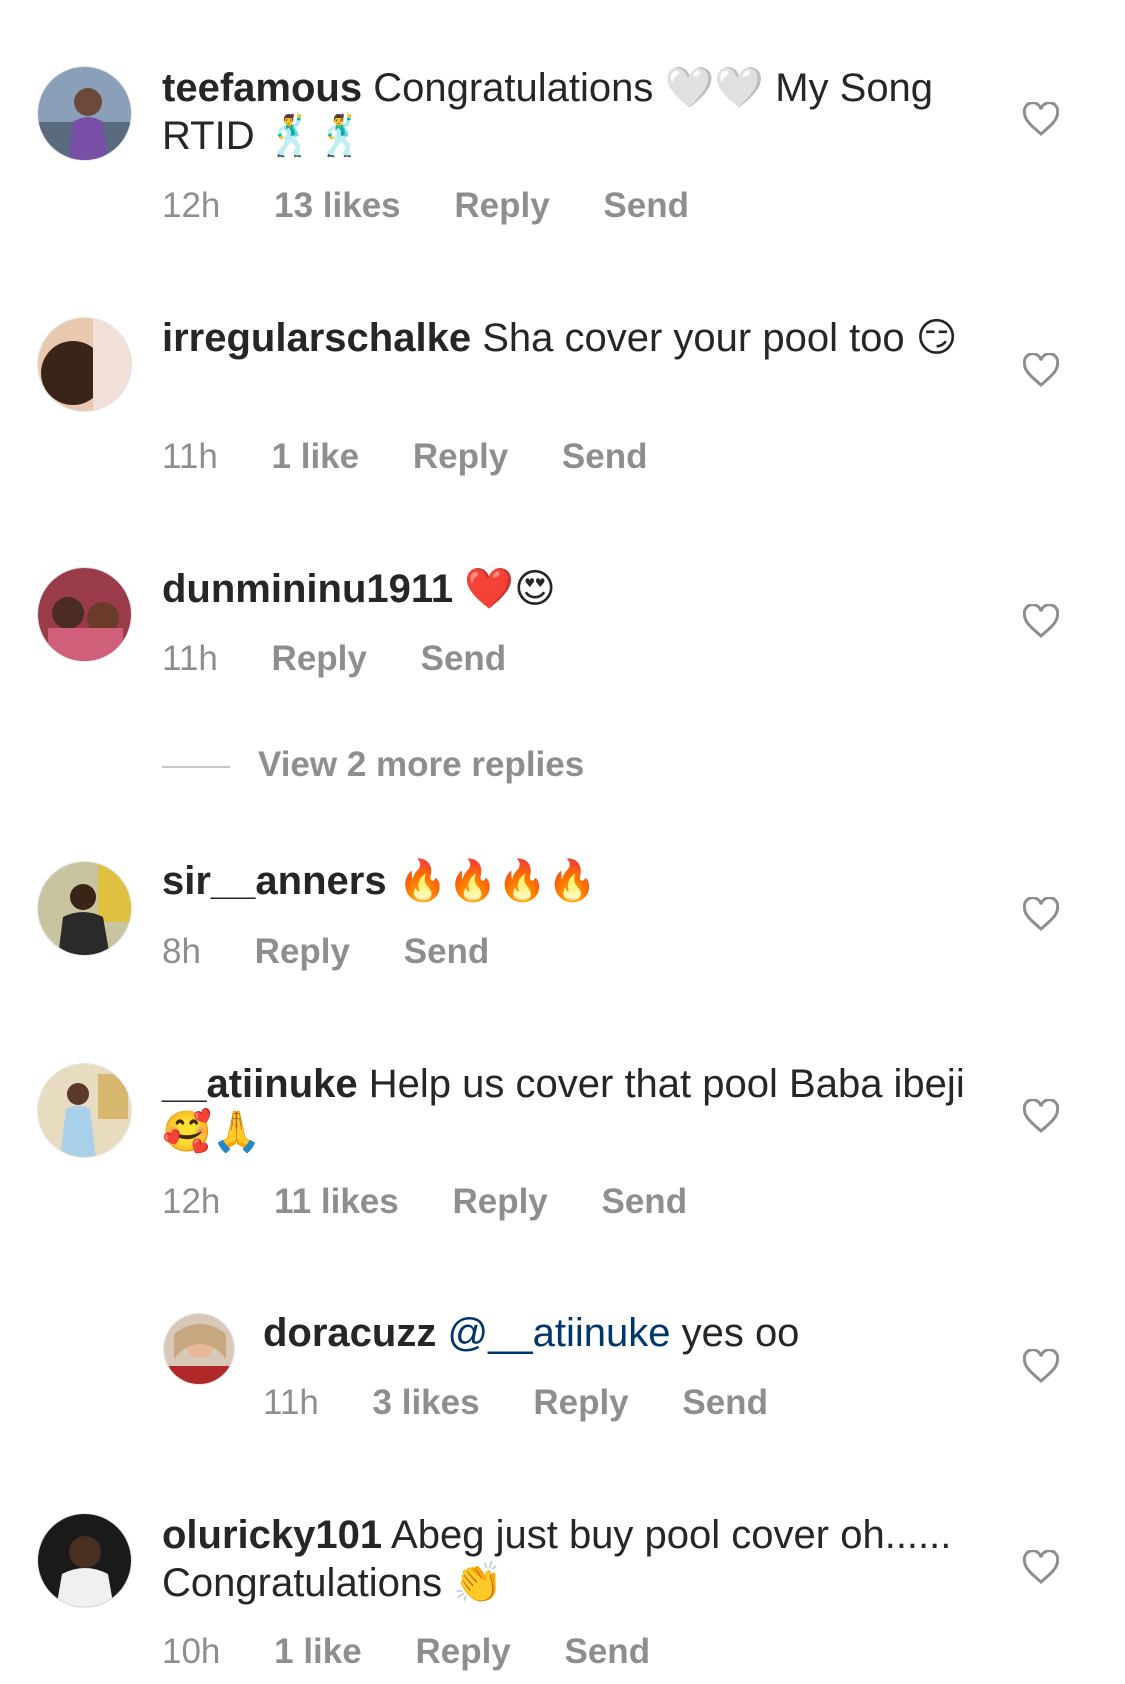 This screenshot has width=1125, height=1684. What do you see at coordinates (336, 1201) in the screenshot?
I see `likes-count: 11 likes` at bounding box center [336, 1201].